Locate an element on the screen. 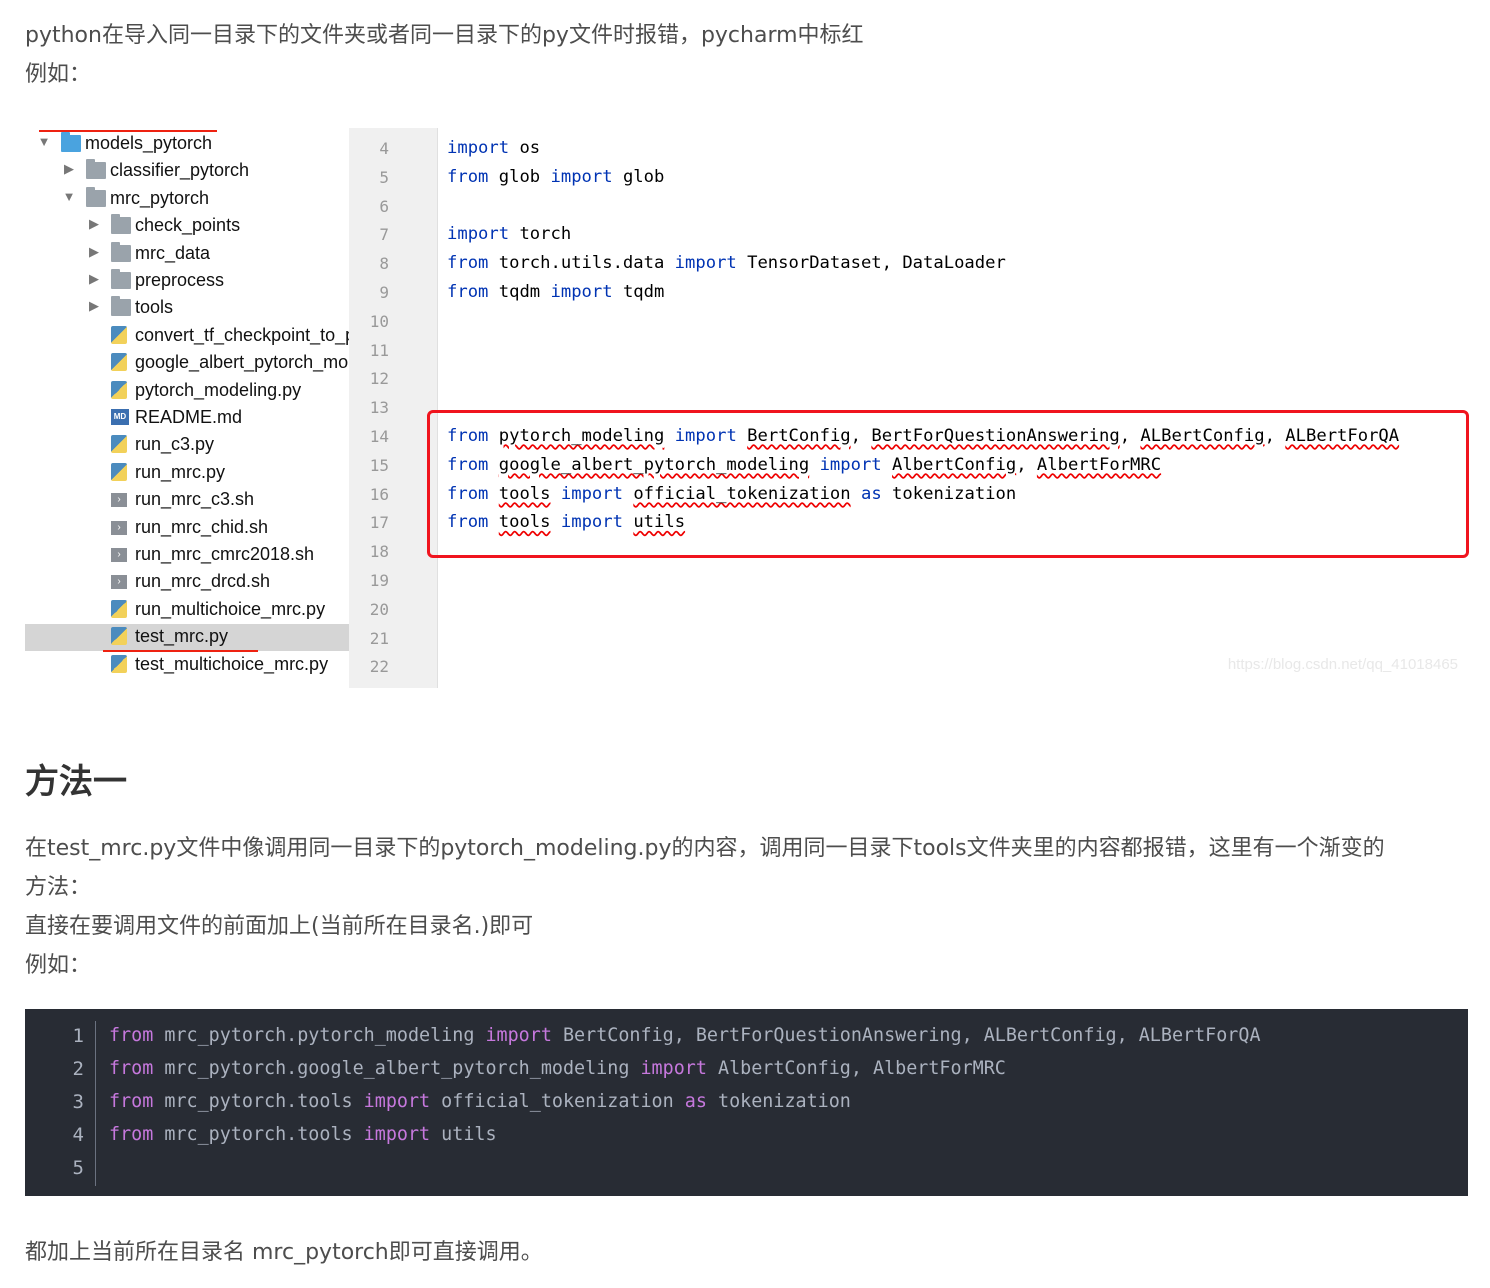  tree-item: pytorch_modeling.py is located at coordinates (187, 391).